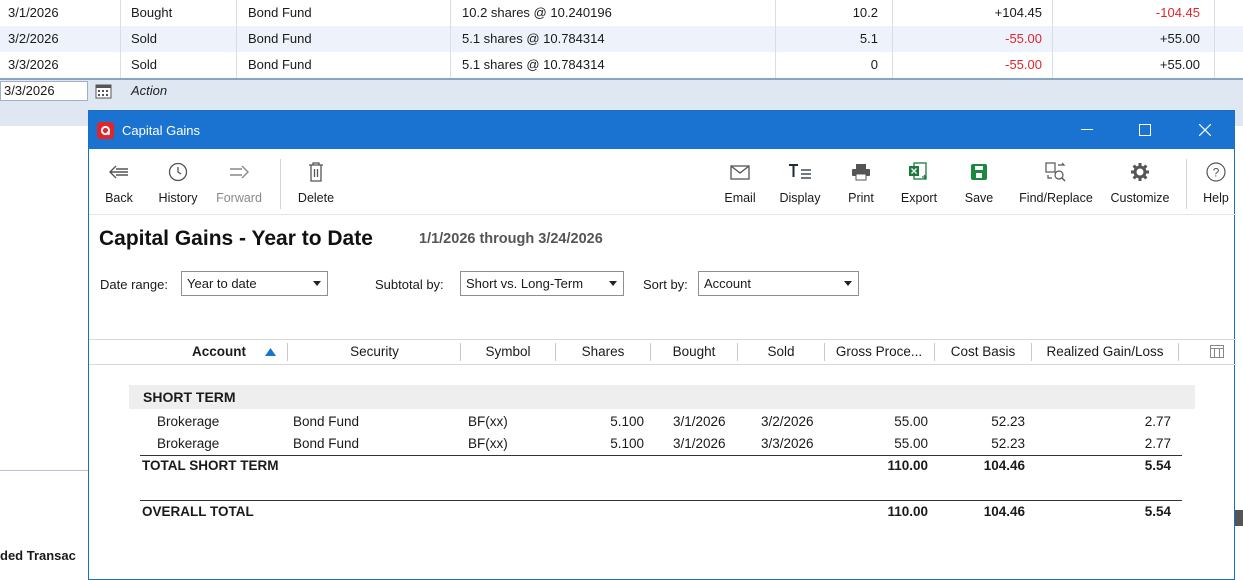  Describe the element at coordinates (781, 352) in the screenshot. I see `column-sold: Sold` at that location.